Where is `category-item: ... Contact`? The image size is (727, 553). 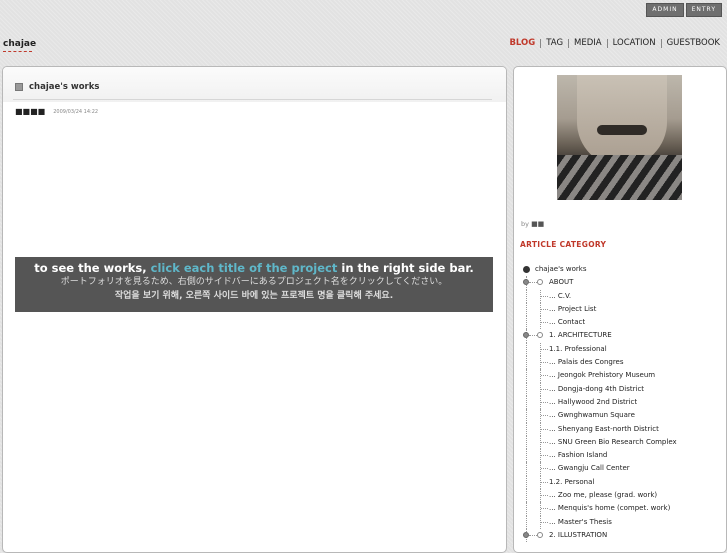 category-item: ... Contact is located at coordinates (621, 323).